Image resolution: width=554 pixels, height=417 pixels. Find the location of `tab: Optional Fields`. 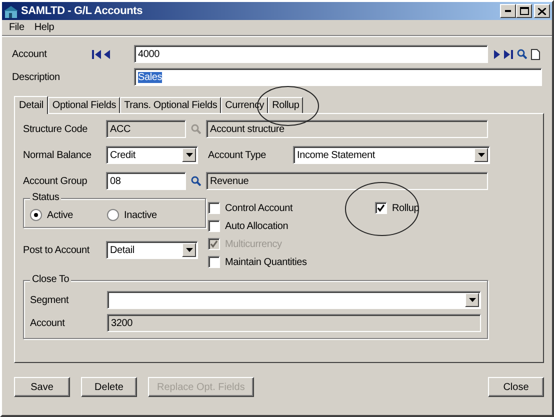

tab: Optional Fields is located at coordinates (84, 105).